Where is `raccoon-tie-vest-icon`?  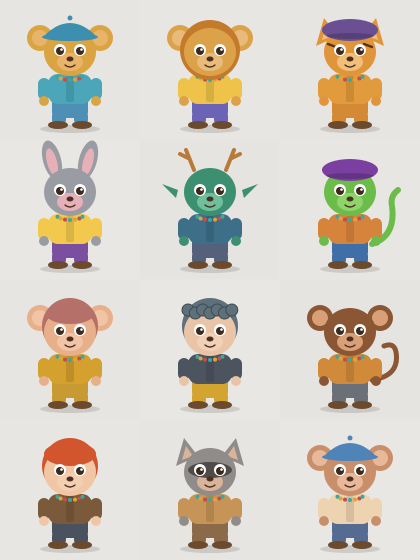 raccoon-tie-vest-icon is located at coordinates (210, 495).